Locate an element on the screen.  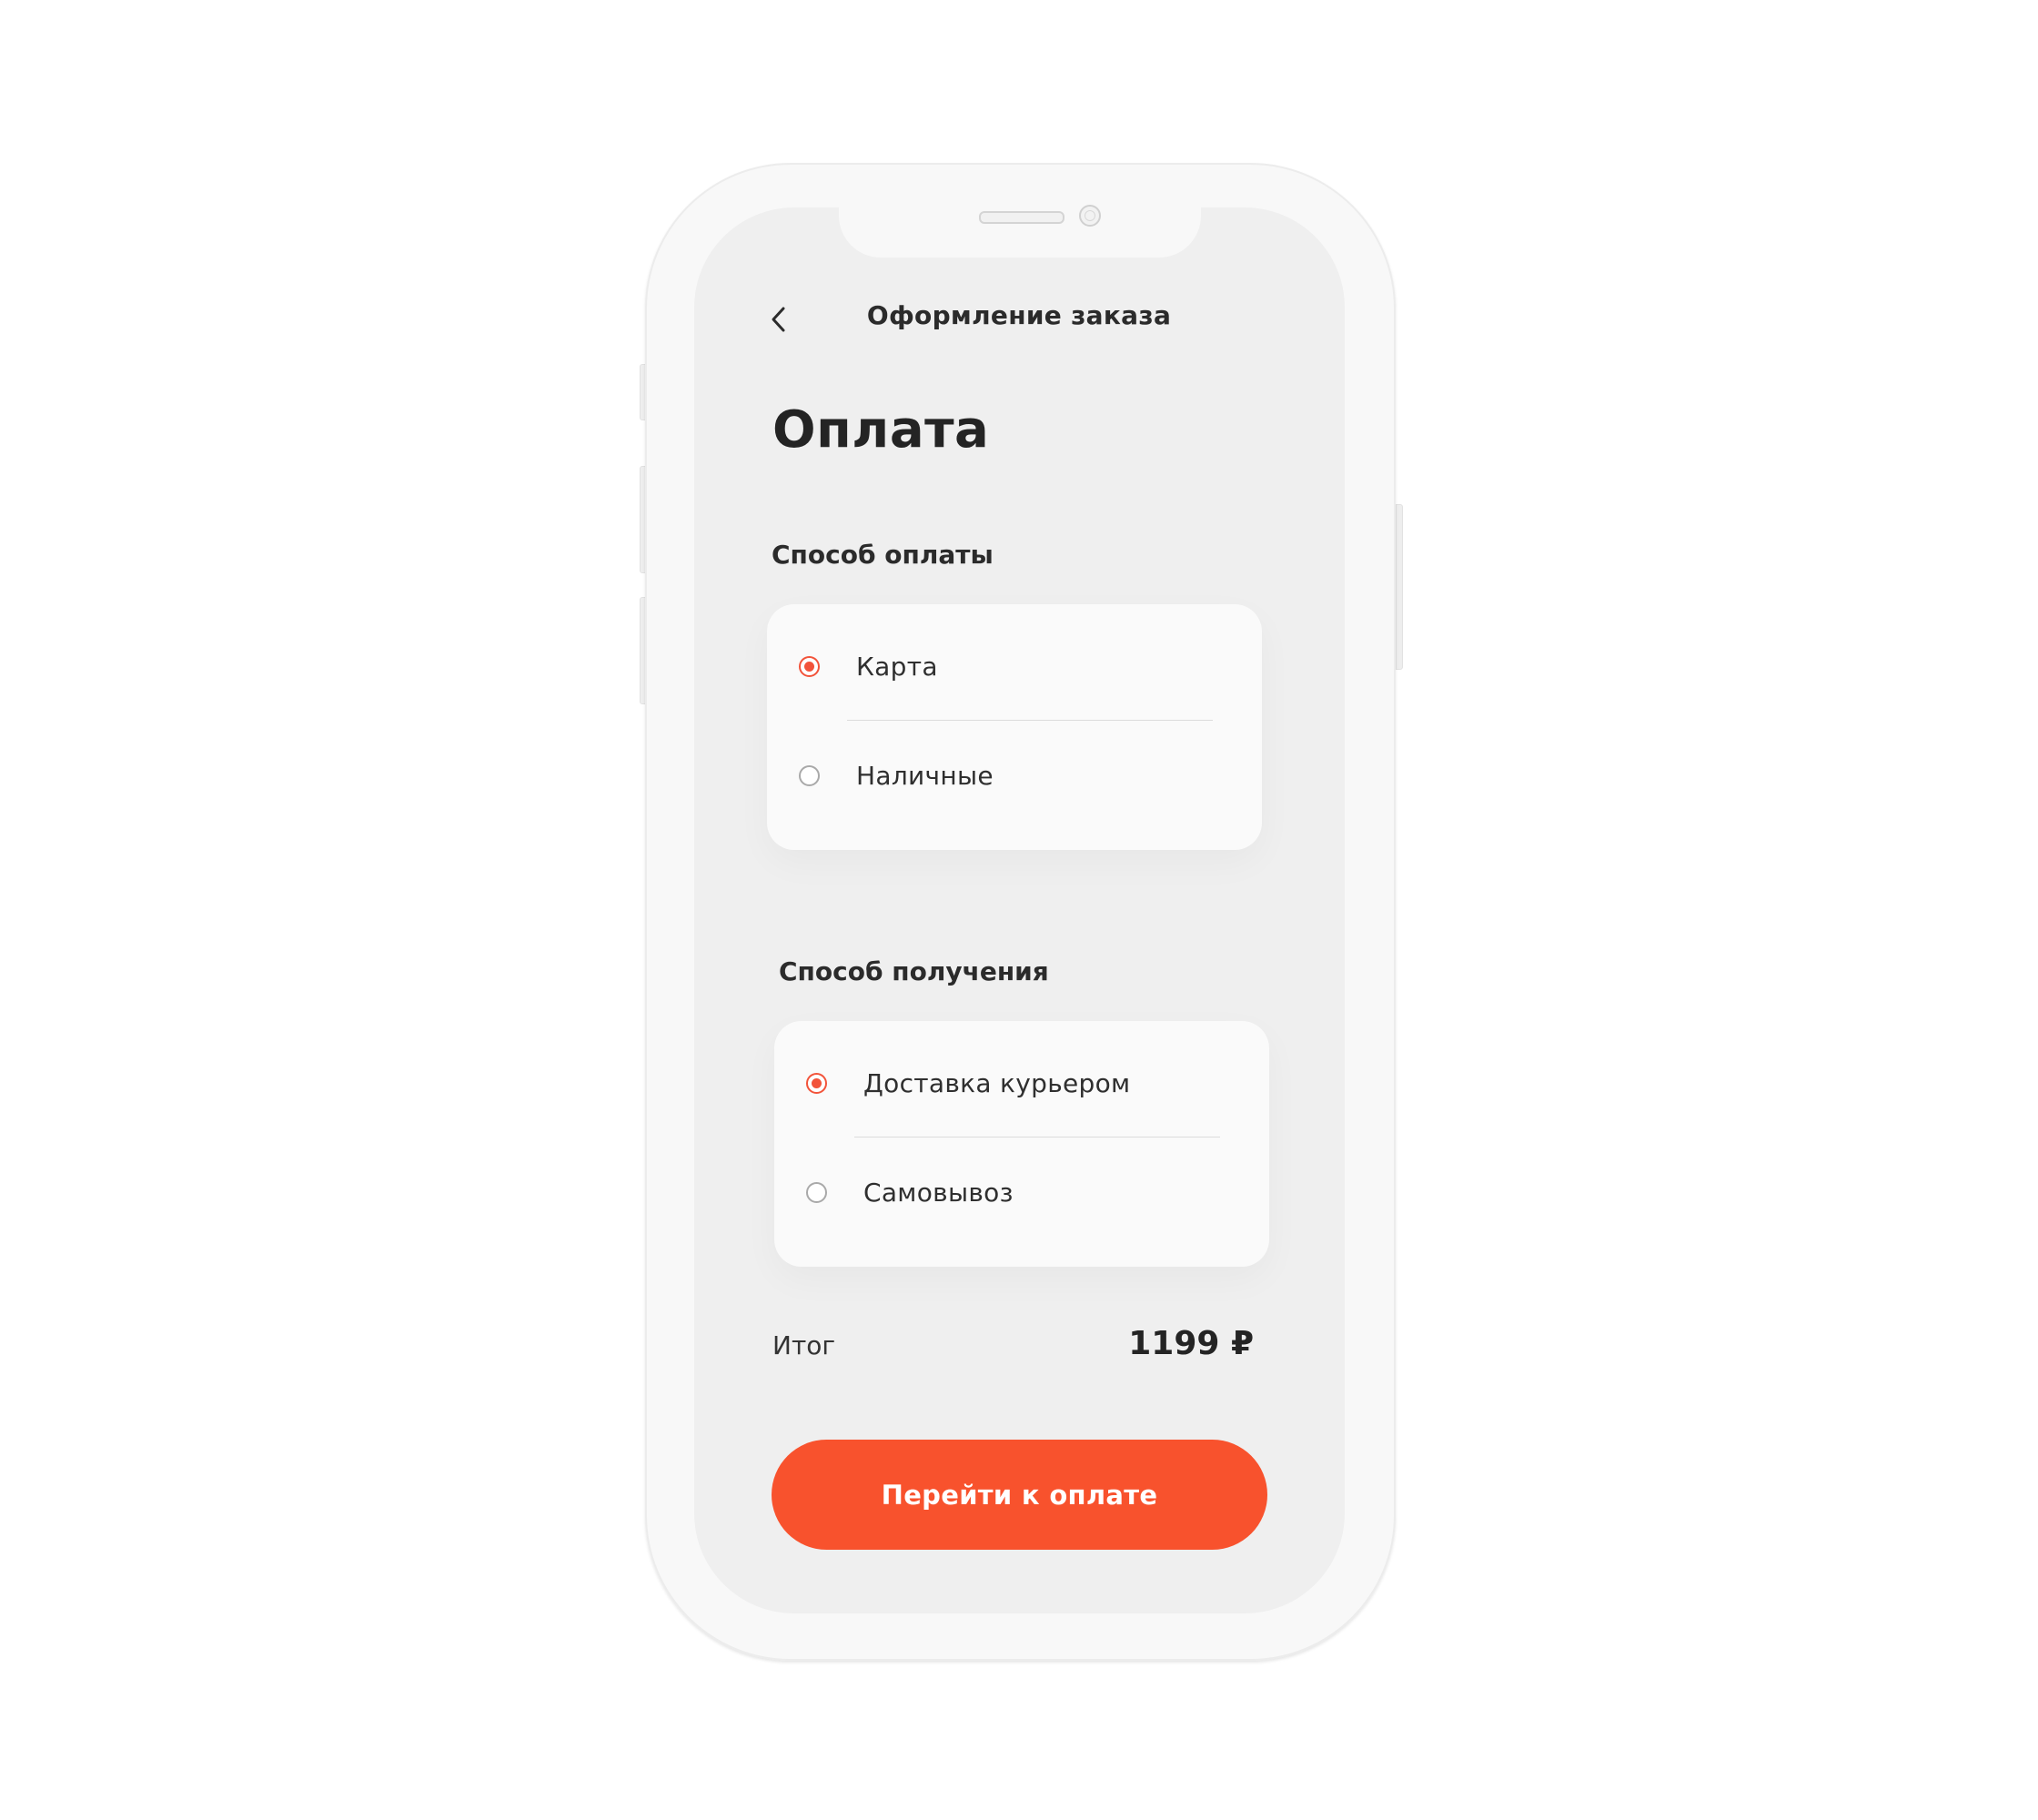
go-to-payment-button: Перейти к оплате is located at coordinates (1019, 1495).